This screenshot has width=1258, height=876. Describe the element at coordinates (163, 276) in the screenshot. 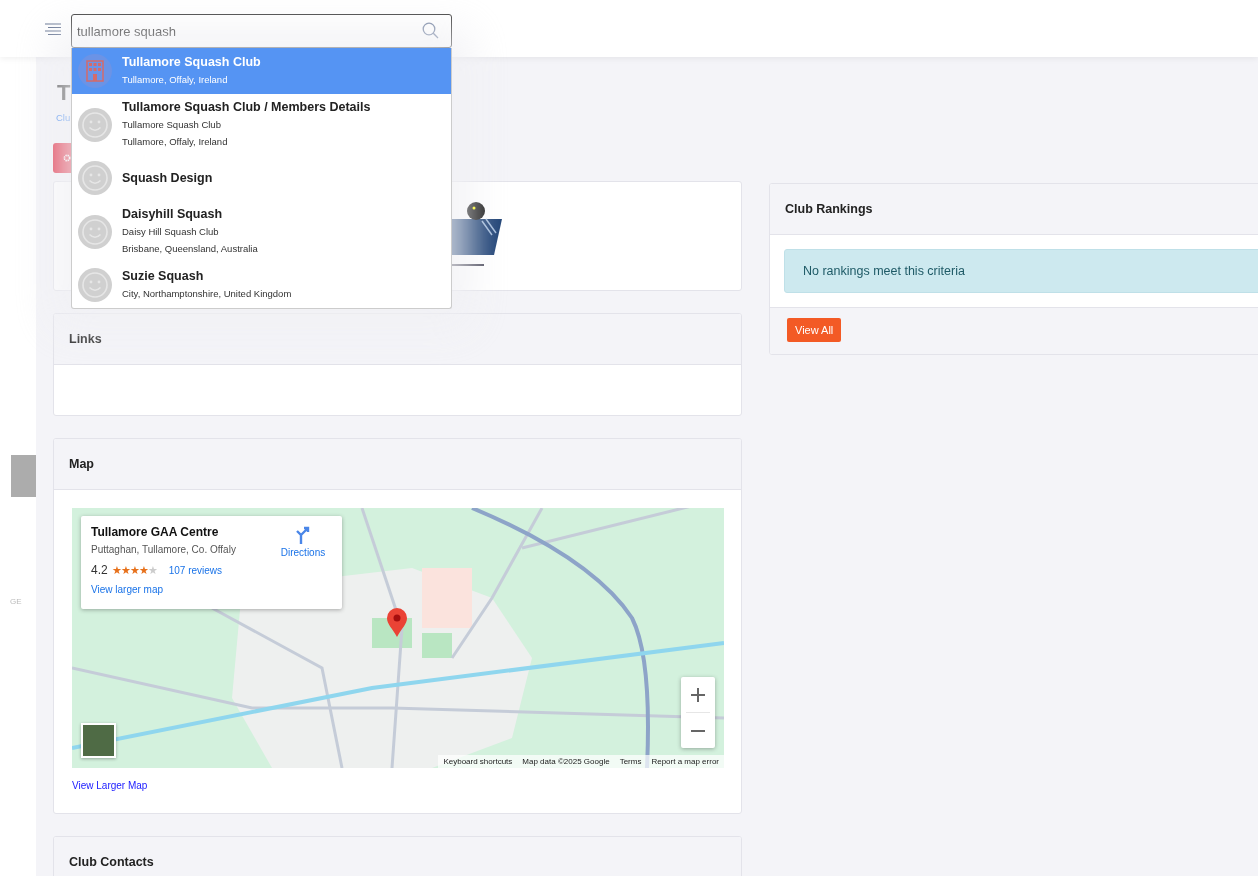

I see `suggestion-title: Suzie Squash` at that location.